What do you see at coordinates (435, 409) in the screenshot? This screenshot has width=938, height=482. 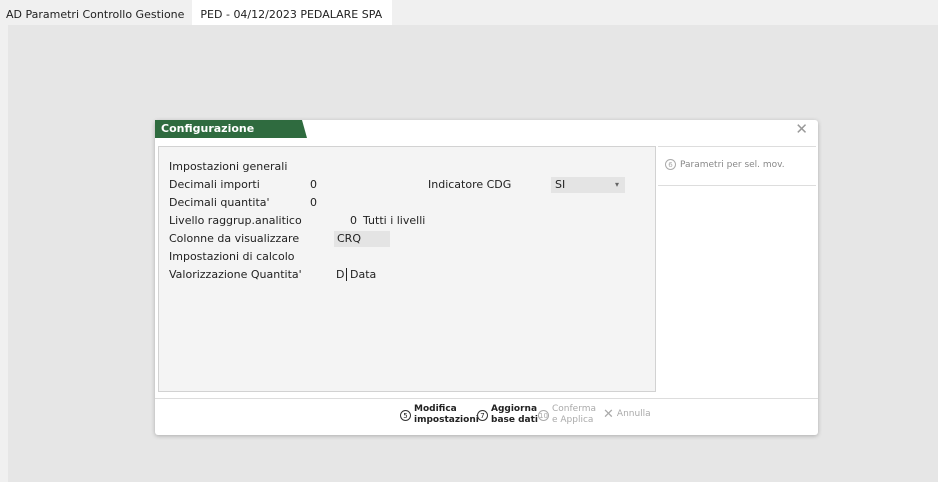 I see `modifica-label-1: Modifica` at bounding box center [435, 409].